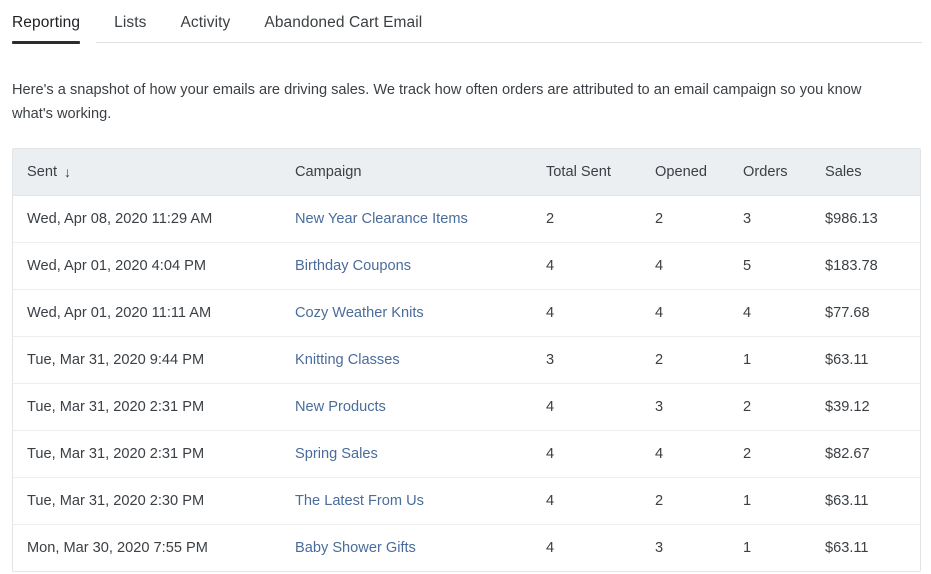 The height and width of the screenshot is (574, 931). What do you see at coordinates (205, 22) in the screenshot?
I see `tab-activity-label: Activity` at bounding box center [205, 22].